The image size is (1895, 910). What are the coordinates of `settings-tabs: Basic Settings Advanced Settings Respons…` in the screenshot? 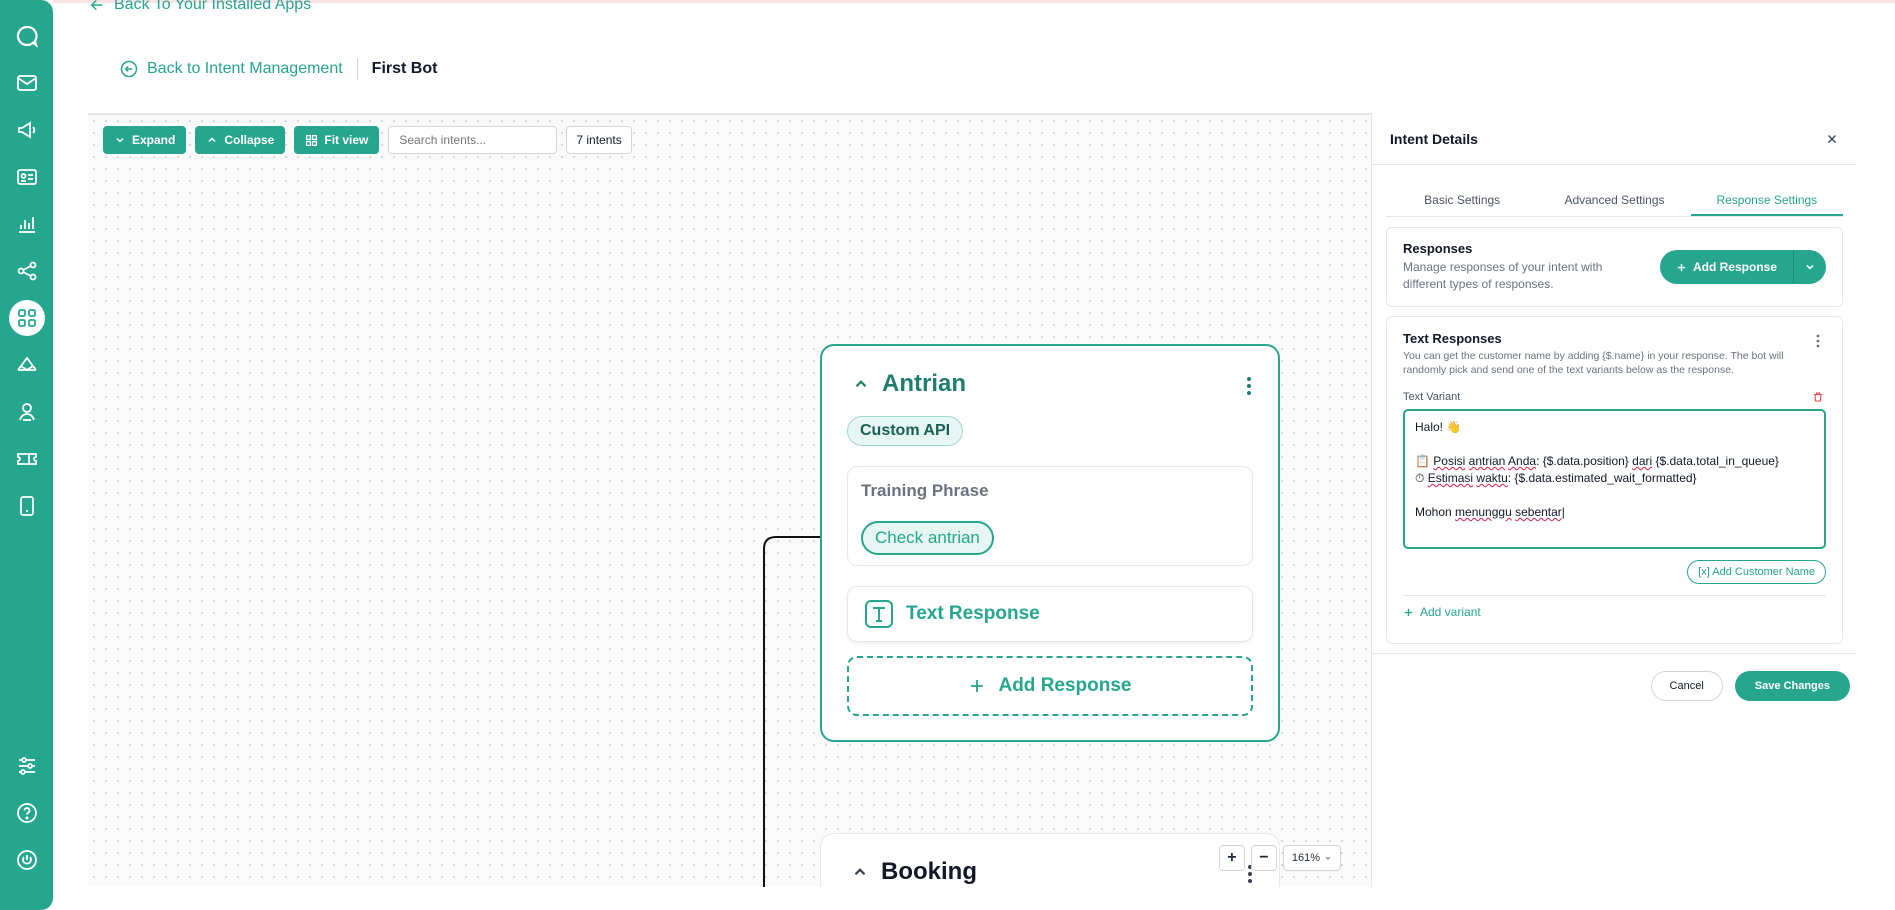 It's located at (1614, 200).